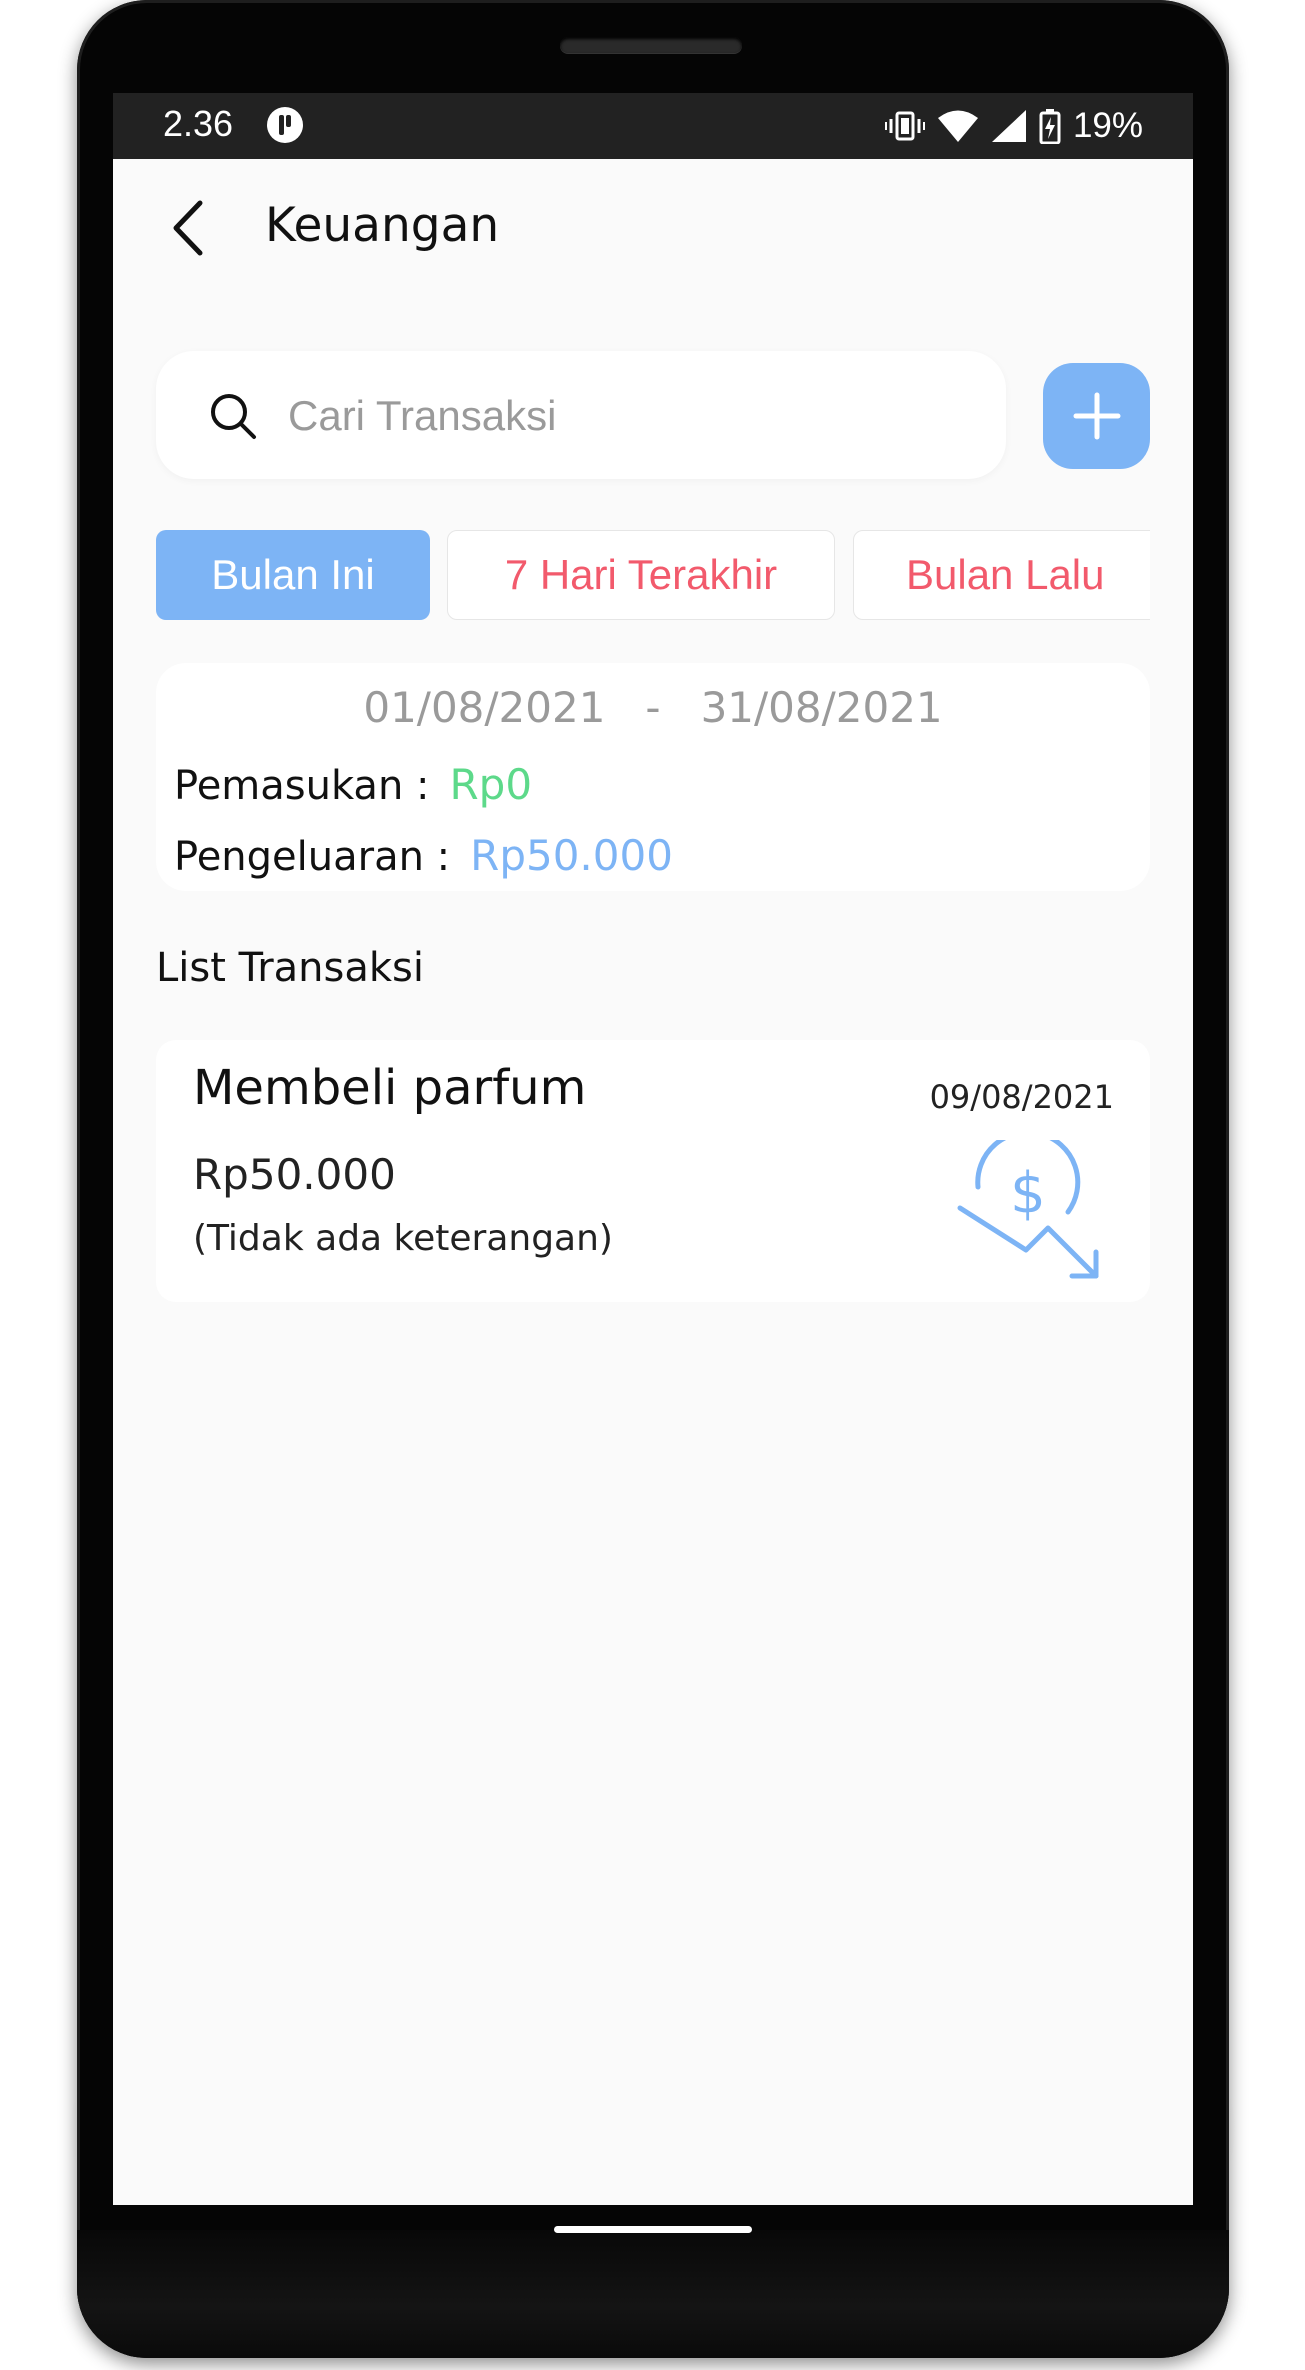 This screenshot has height=2370, width=1305. I want to click on plus-icon, so click(1096, 416).